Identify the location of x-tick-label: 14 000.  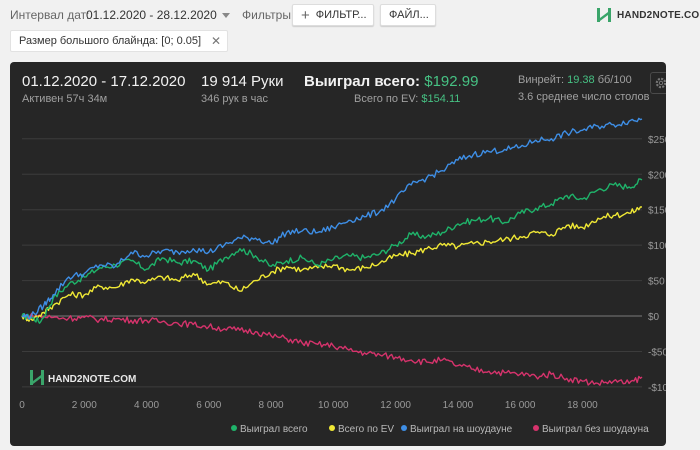
(458, 405).